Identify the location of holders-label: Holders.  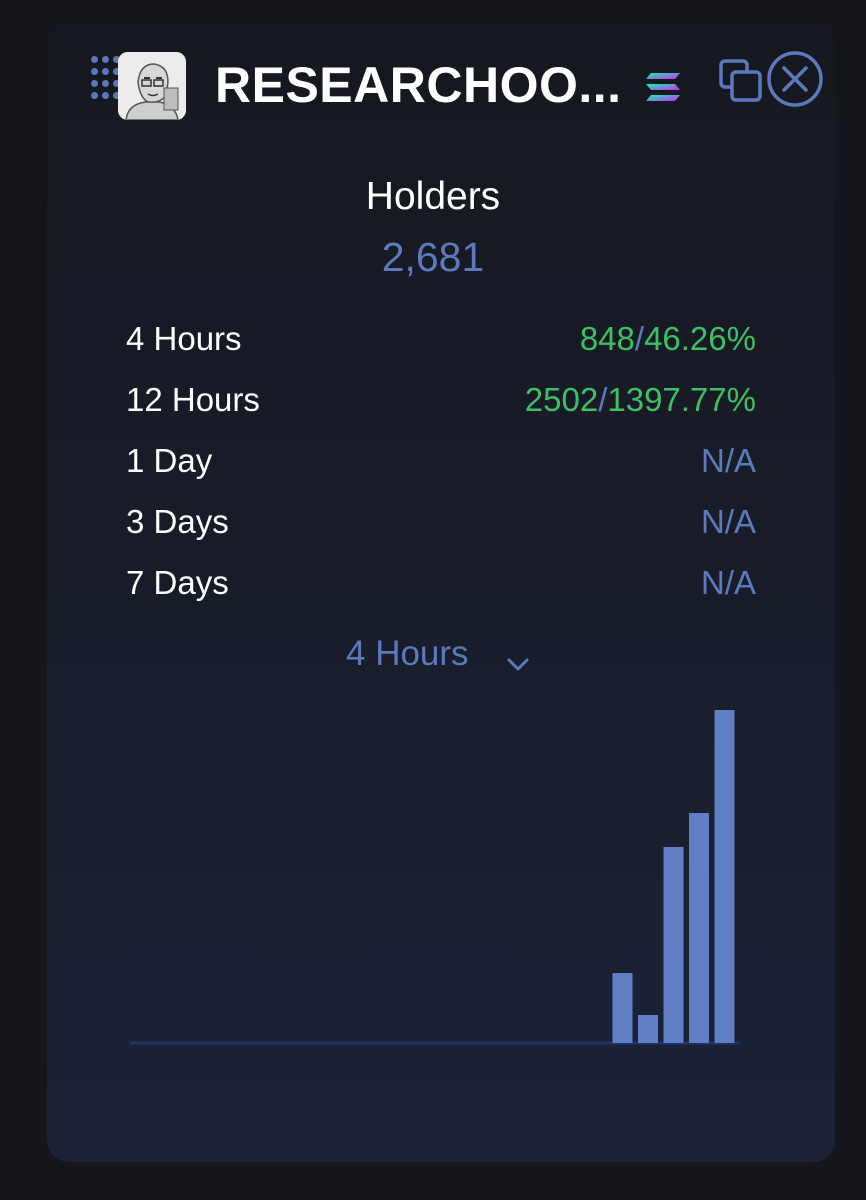
(433, 196).